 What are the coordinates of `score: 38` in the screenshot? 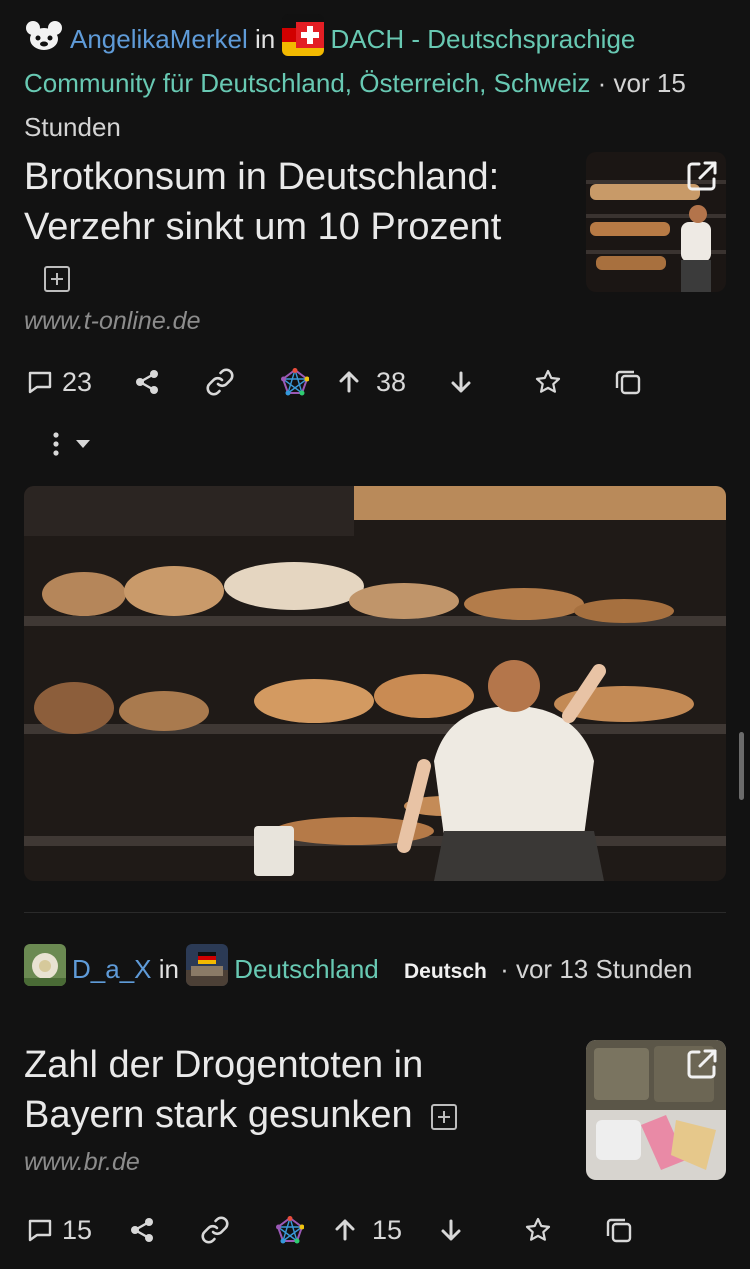 It's located at (391, 381).